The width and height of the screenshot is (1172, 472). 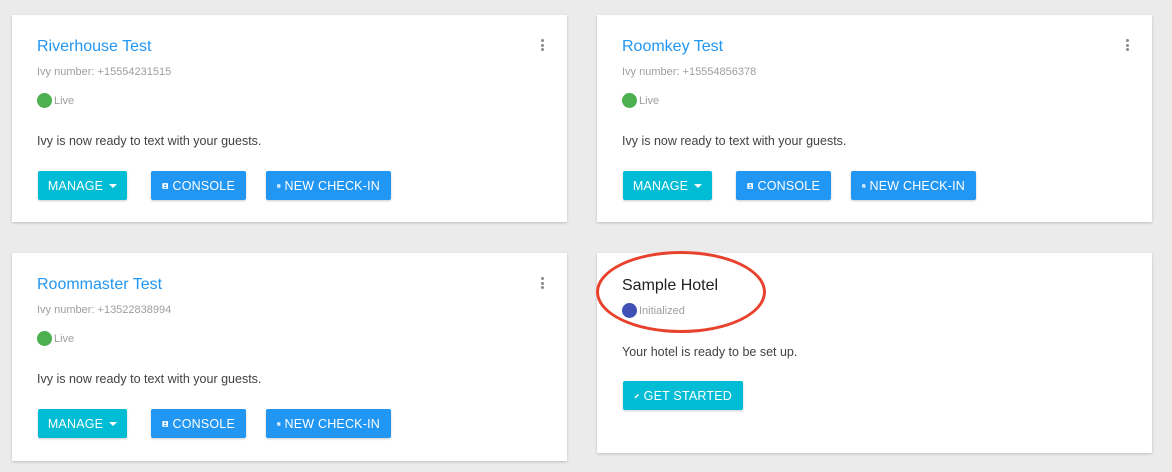 What do you see at coordinates (687, 395) in the screenshot?
I see `get-started-button-label: GET STARTED` at bounding box center [687, 395].